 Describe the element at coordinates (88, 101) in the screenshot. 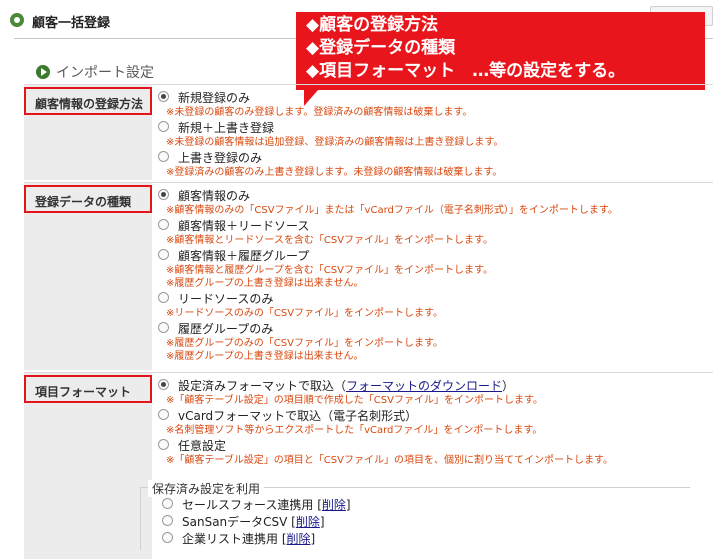

I see `registration-method-label: 顧客情報の登録方法` at that location.